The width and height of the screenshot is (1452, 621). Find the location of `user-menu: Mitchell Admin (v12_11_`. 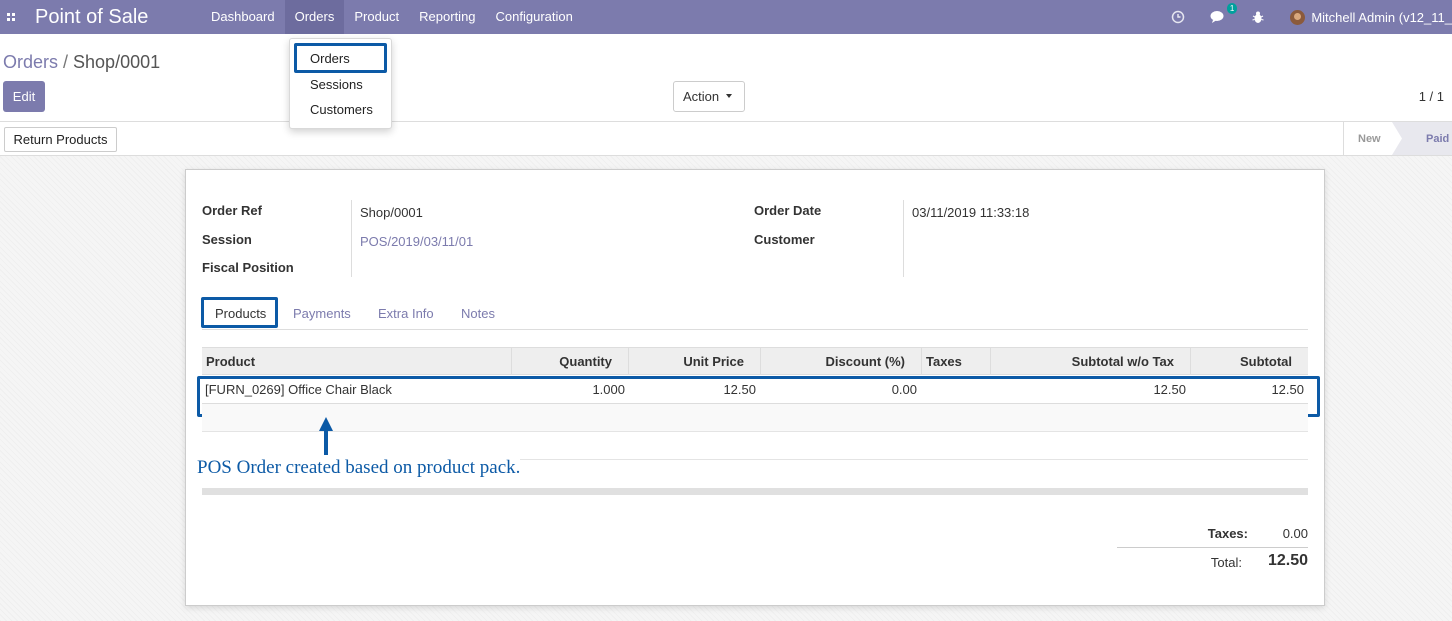

user-menu: Mitchell Admin (v12_11_ is located at coordinates (1371, 17).